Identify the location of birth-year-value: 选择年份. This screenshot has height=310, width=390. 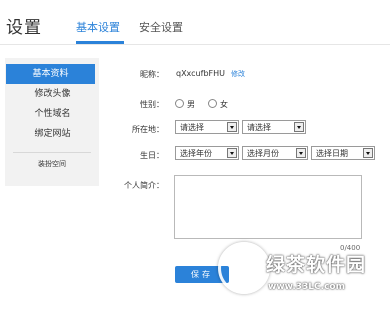
(196, 153).